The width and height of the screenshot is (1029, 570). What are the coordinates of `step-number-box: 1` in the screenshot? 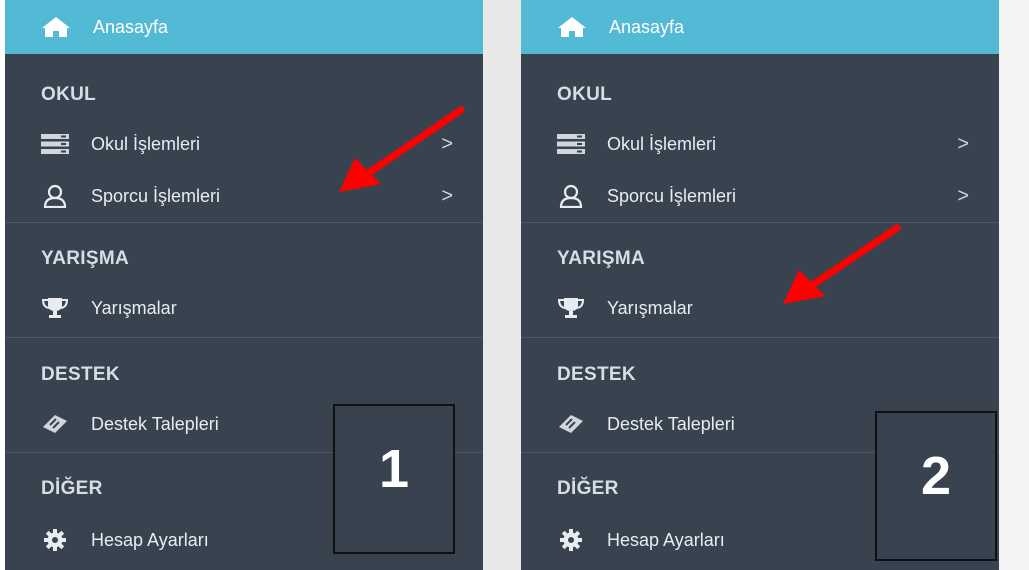 It's located at (394, 479).